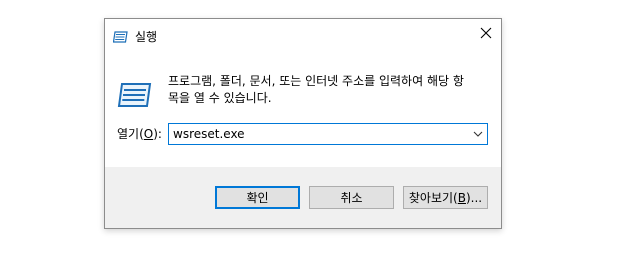 Image resolution: width=640 pixels, height=260 pixels. I want to click on close-icon, so click(486, 34).